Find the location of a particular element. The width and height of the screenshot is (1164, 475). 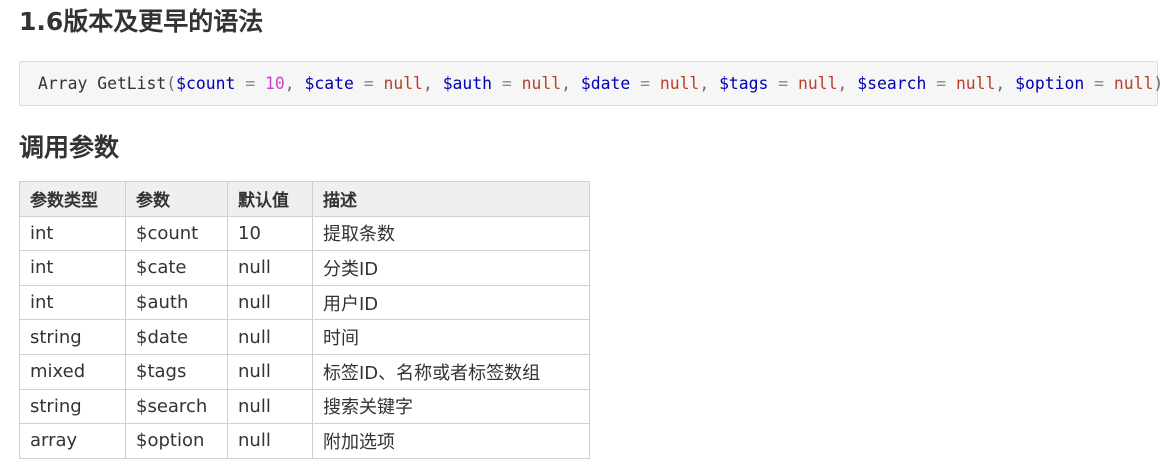

table-row: string $date null 时间 is located at coordinates (304, 337).